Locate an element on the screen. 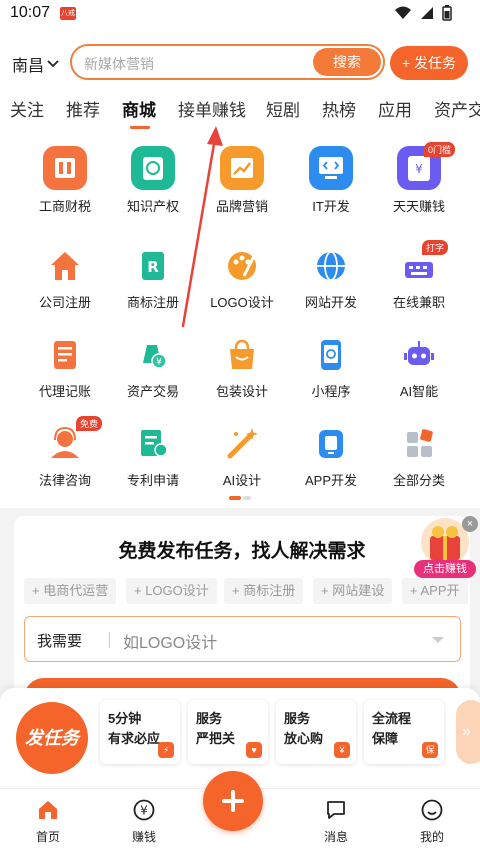 The image size is (480, 853). nav-home-label: 首页 is located at coordinates (47, 837).